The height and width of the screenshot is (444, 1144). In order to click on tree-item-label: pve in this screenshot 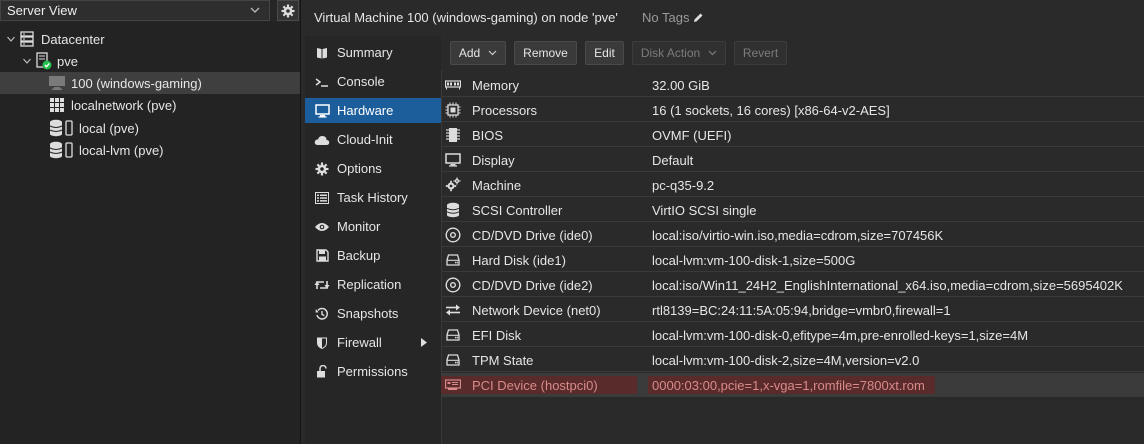, I will do `click(67, 61)`.